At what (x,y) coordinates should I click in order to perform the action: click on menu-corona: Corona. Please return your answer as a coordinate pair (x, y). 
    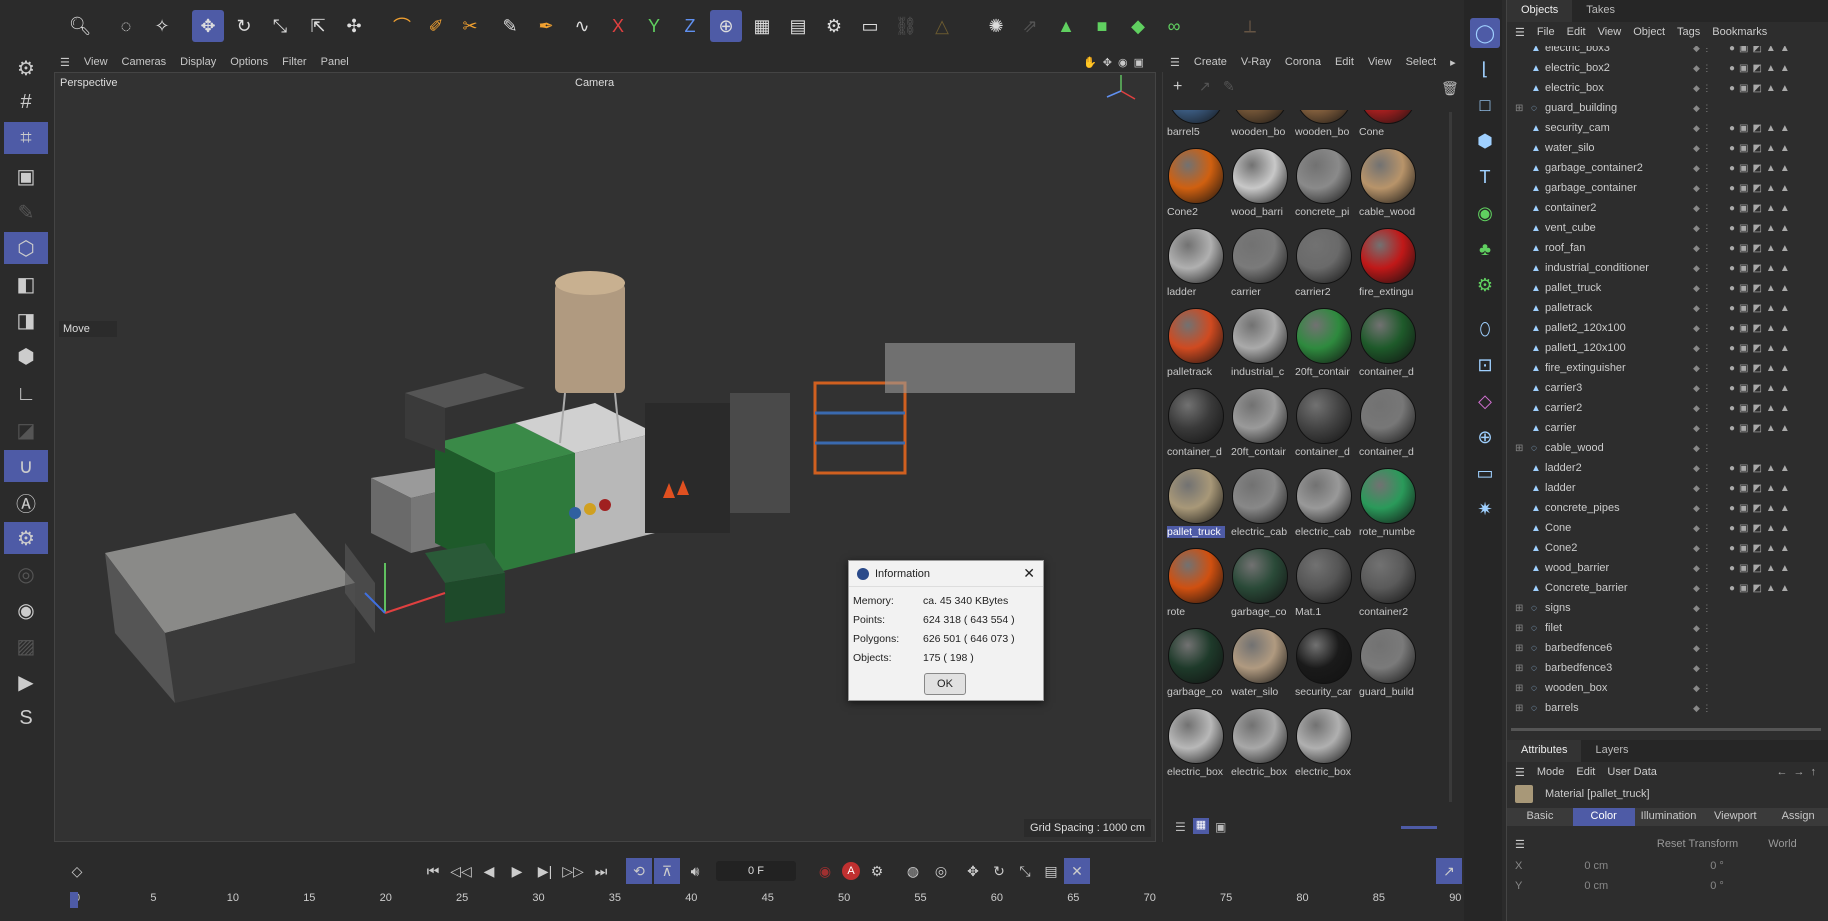
    Looking at the image, I should click on (1303, 62).